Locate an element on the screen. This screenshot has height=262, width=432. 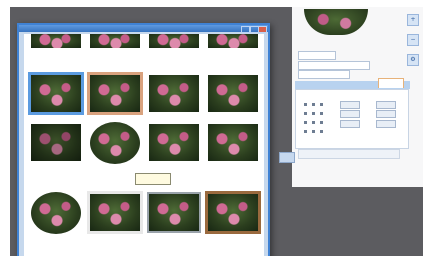
close-button is located at coordinates (262, 29).